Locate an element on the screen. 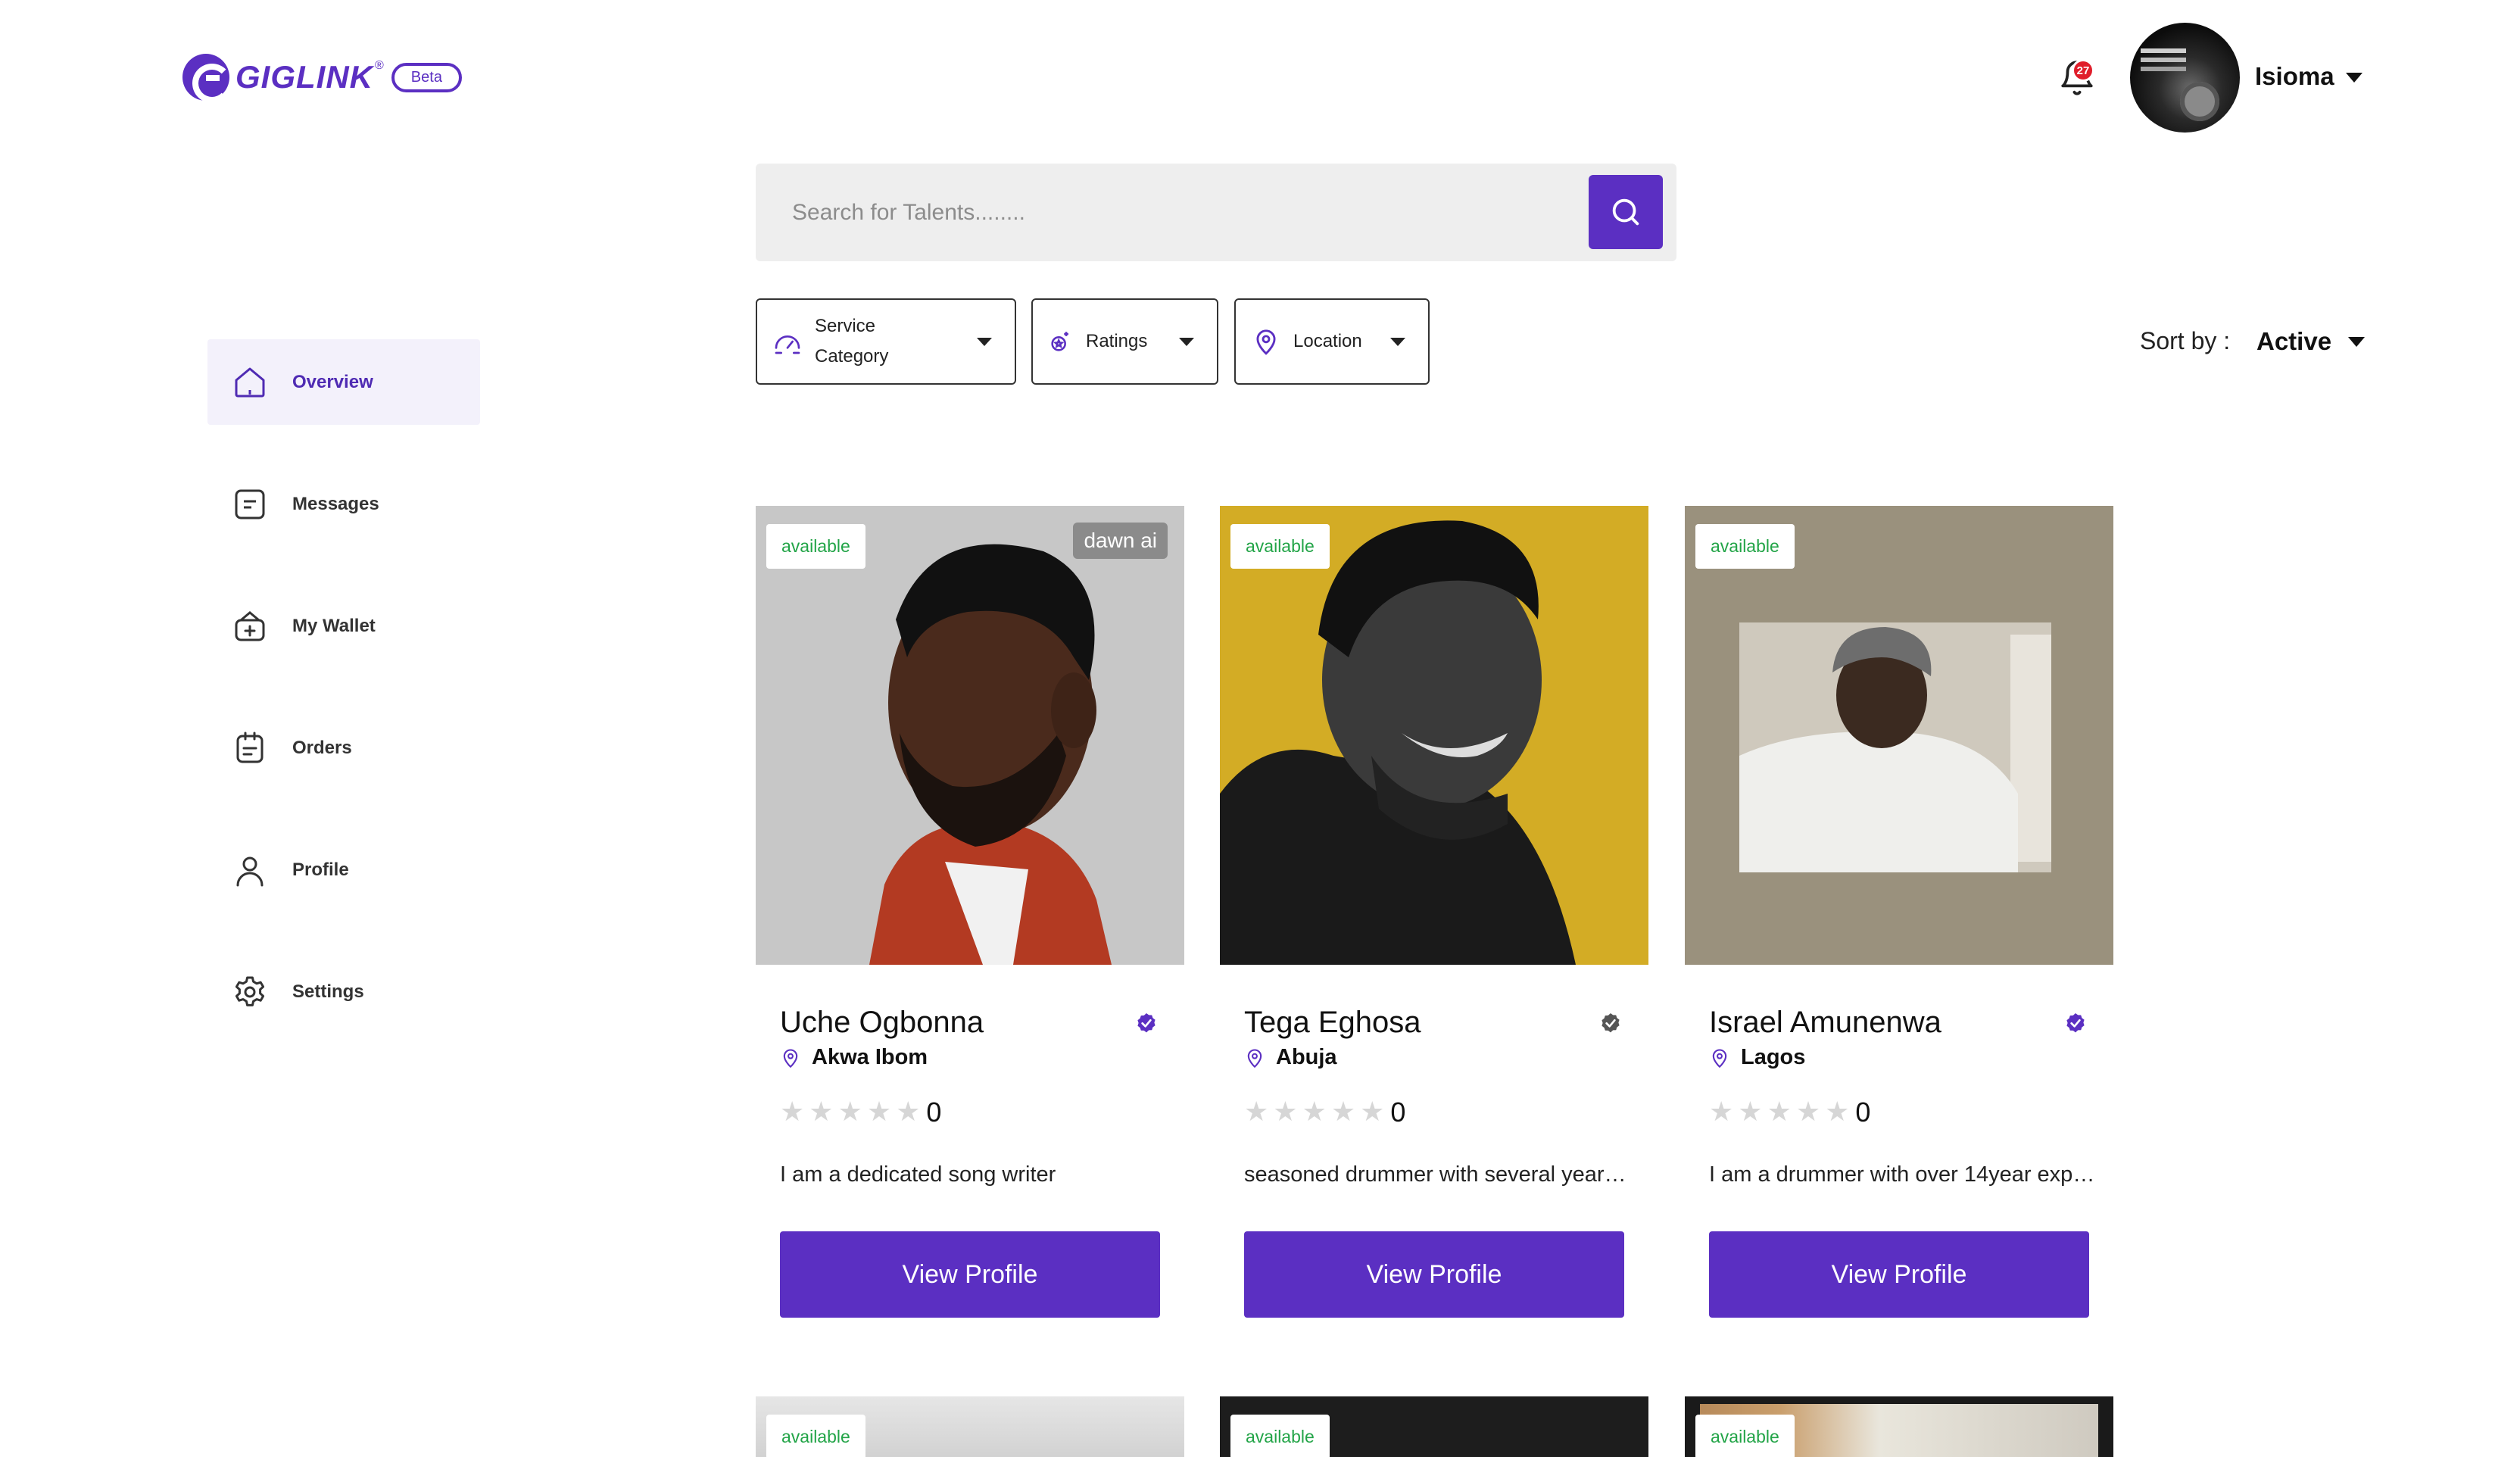 This screenshot has width=2520, height=1457. sidebar-item-wallet: My Wallet is located at coordinates (343, 626).